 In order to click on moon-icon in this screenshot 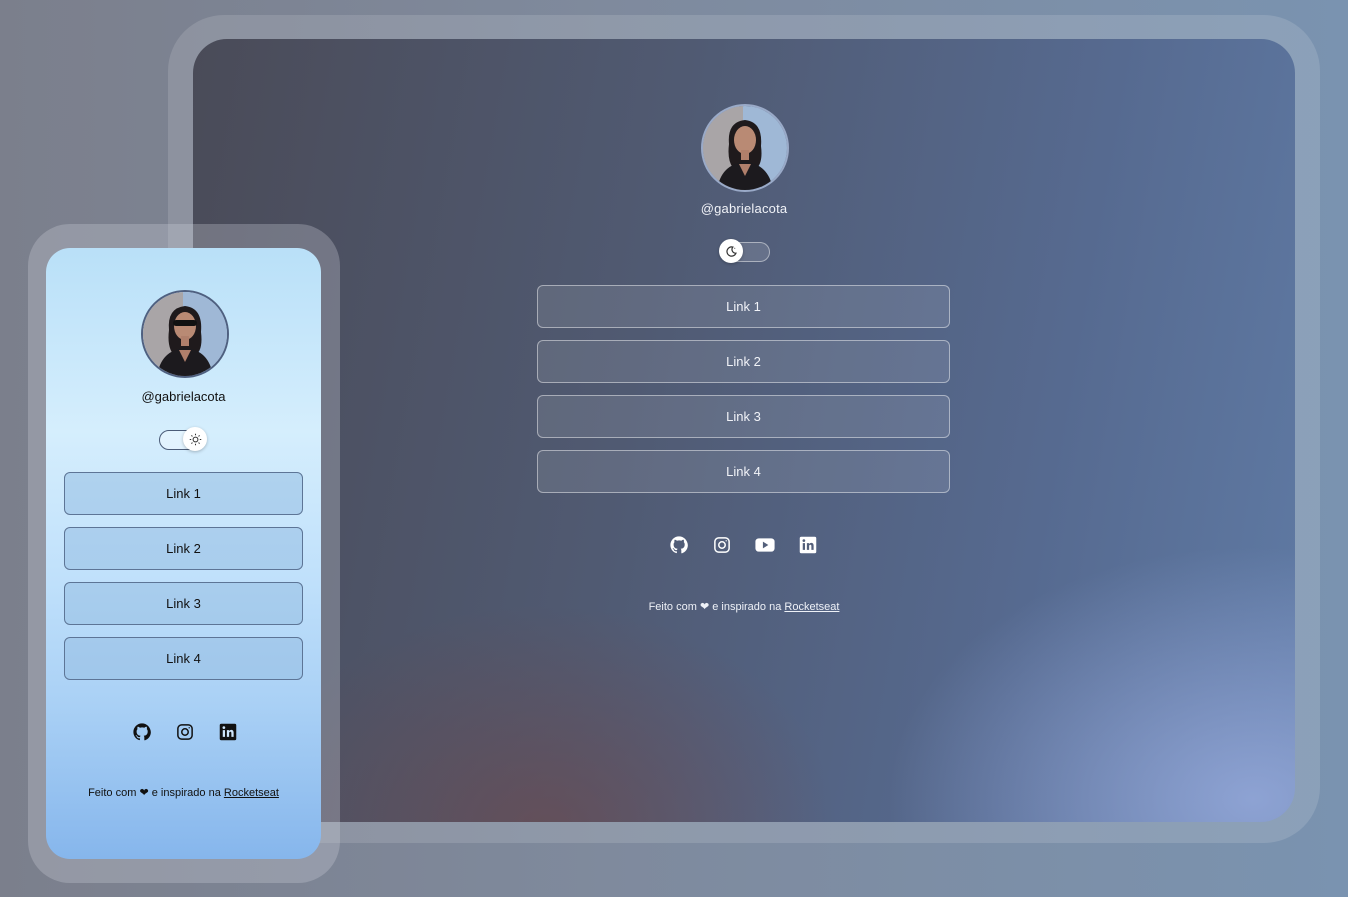, I will do `click(731, 251)`.